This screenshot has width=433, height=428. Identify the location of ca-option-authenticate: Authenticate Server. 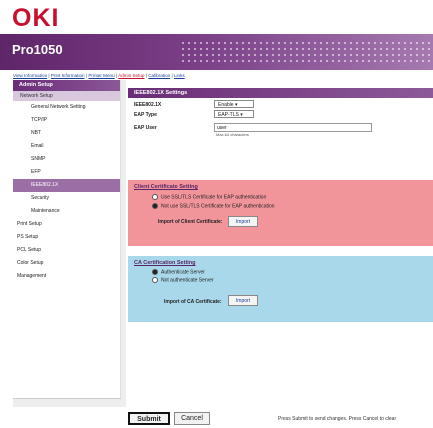
(178, 272).